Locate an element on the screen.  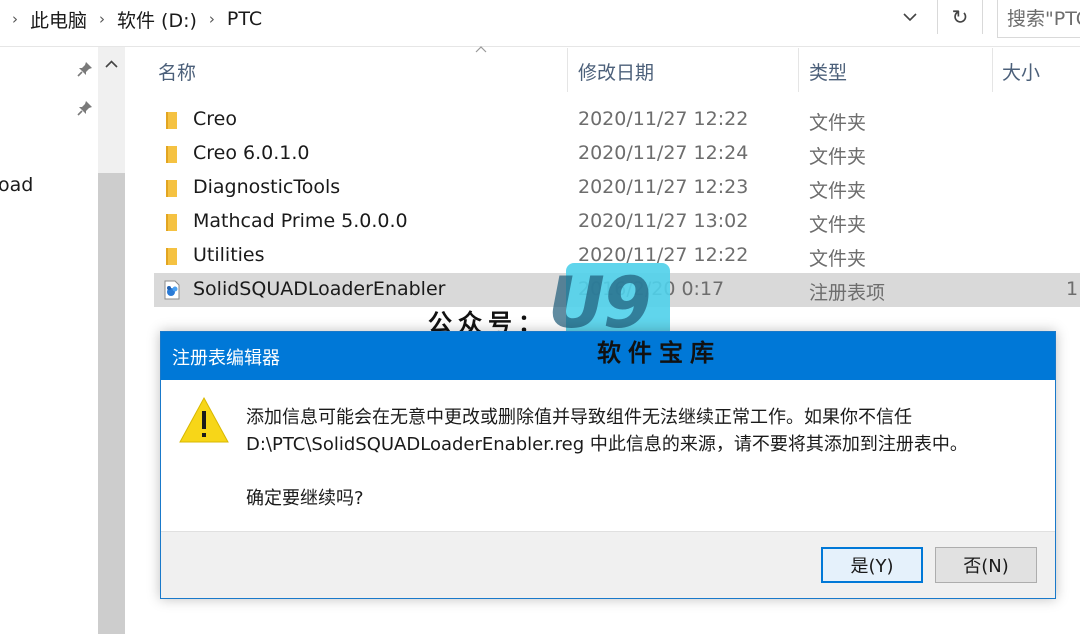
file-row: DiagnosticTools 2020/11/27 12:23 文件夹 is located at coordinates (617, 188).